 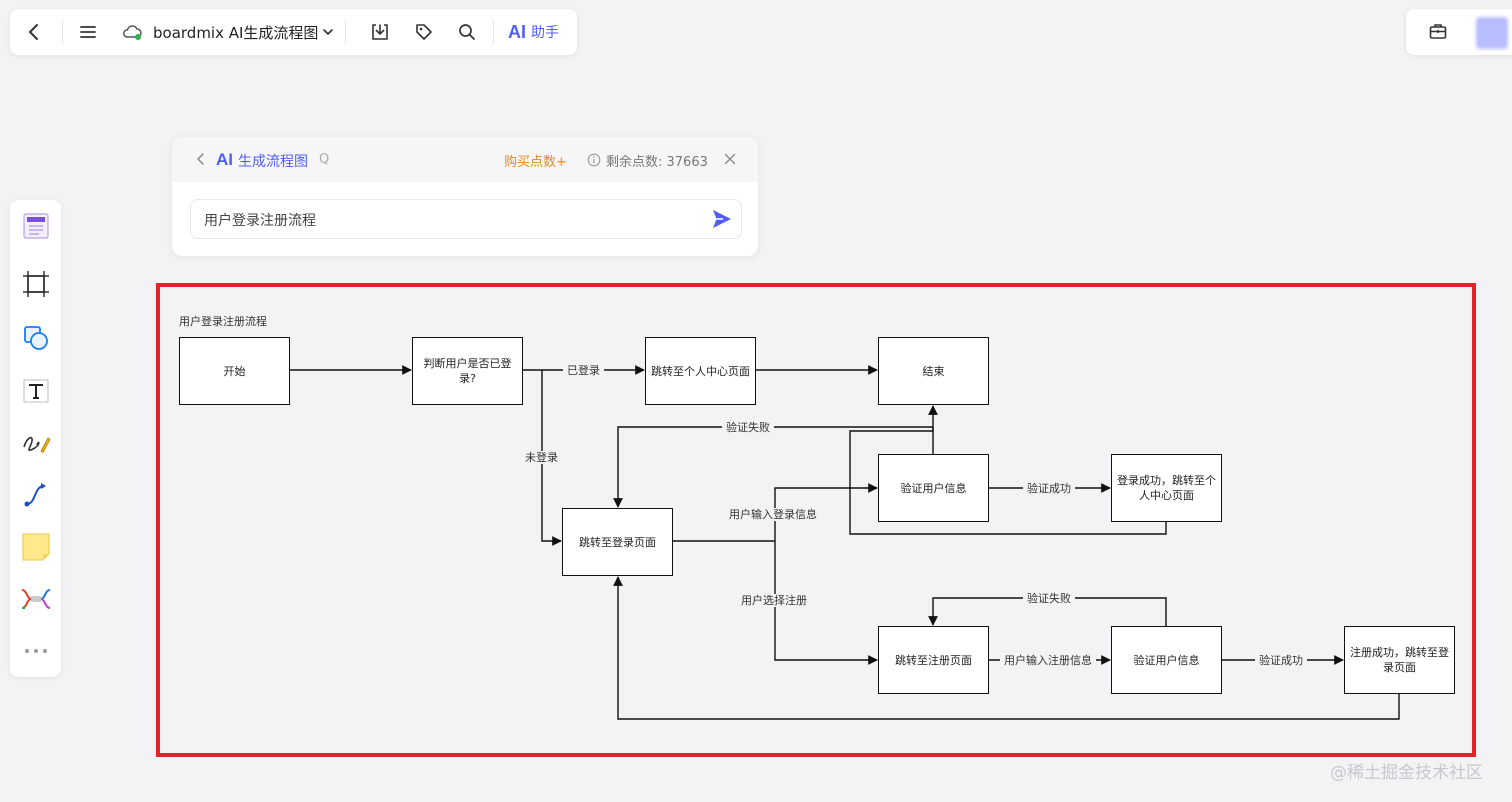 What do you see at coordinates (1281, 660) in the screenshot?
I see `edge-label-verify-success-2: 验证成功` at bounding box center [1281, 660].